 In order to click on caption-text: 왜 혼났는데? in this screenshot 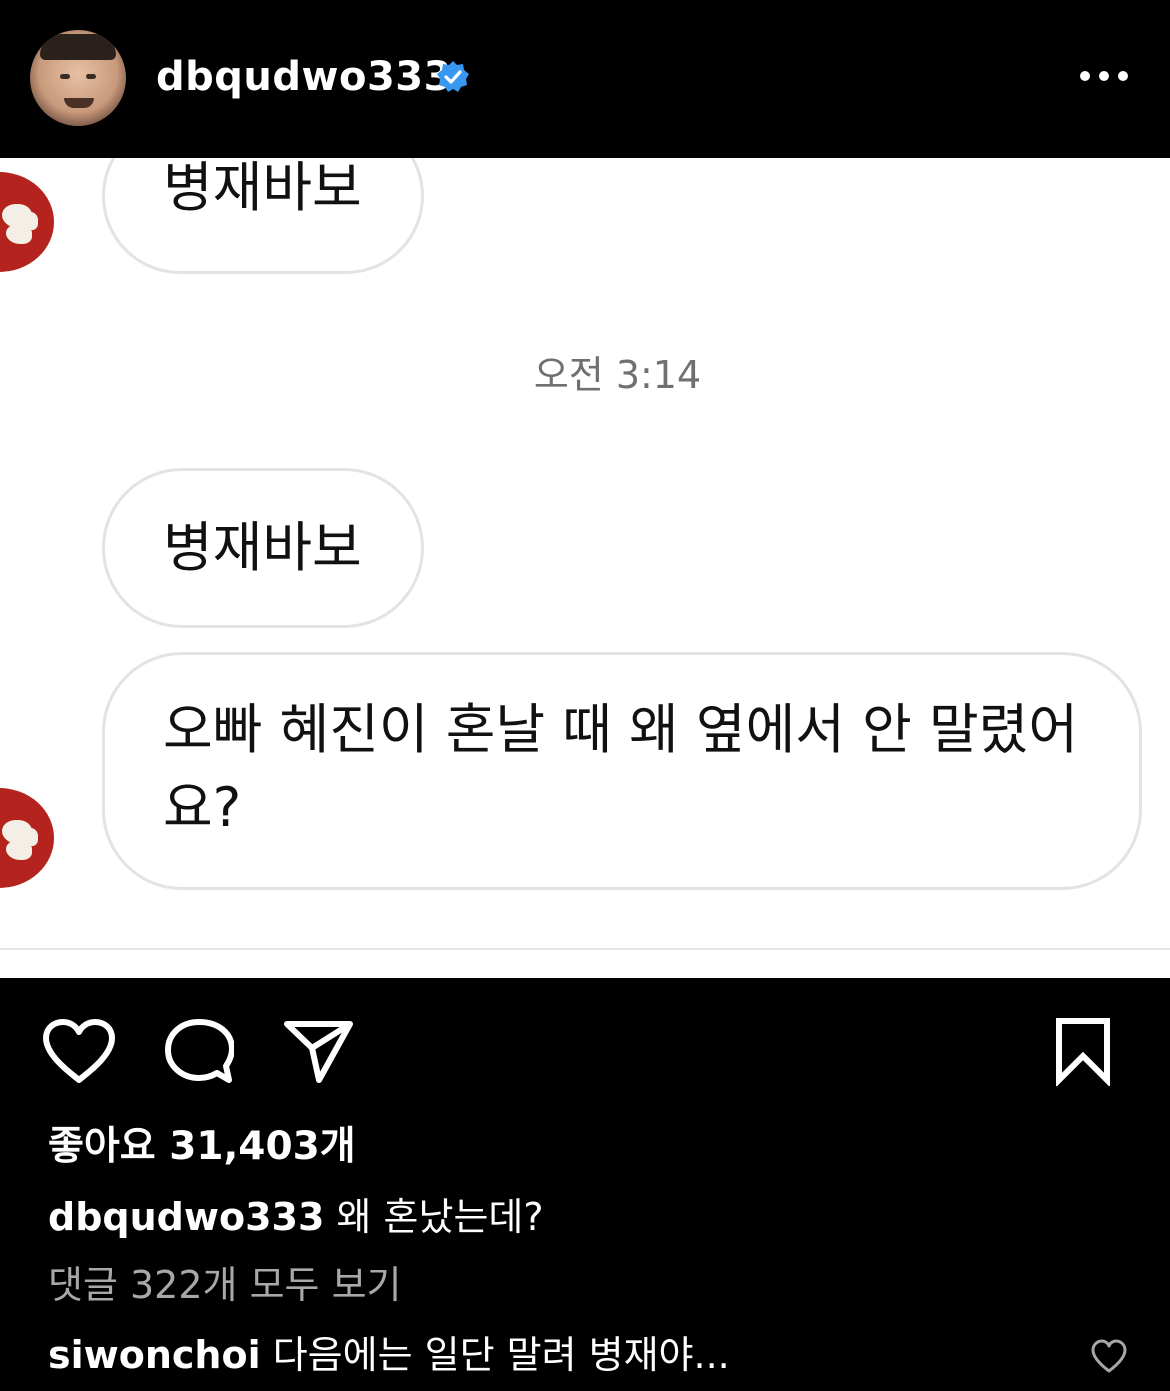, I will do `click(440, 1217)`.